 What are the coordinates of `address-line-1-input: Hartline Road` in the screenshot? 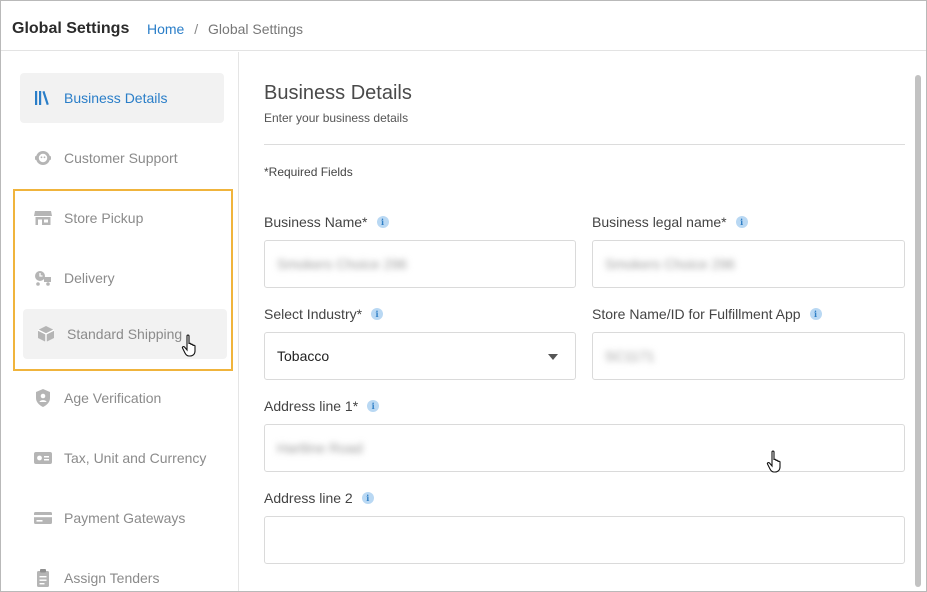 It's located at (584, 448).